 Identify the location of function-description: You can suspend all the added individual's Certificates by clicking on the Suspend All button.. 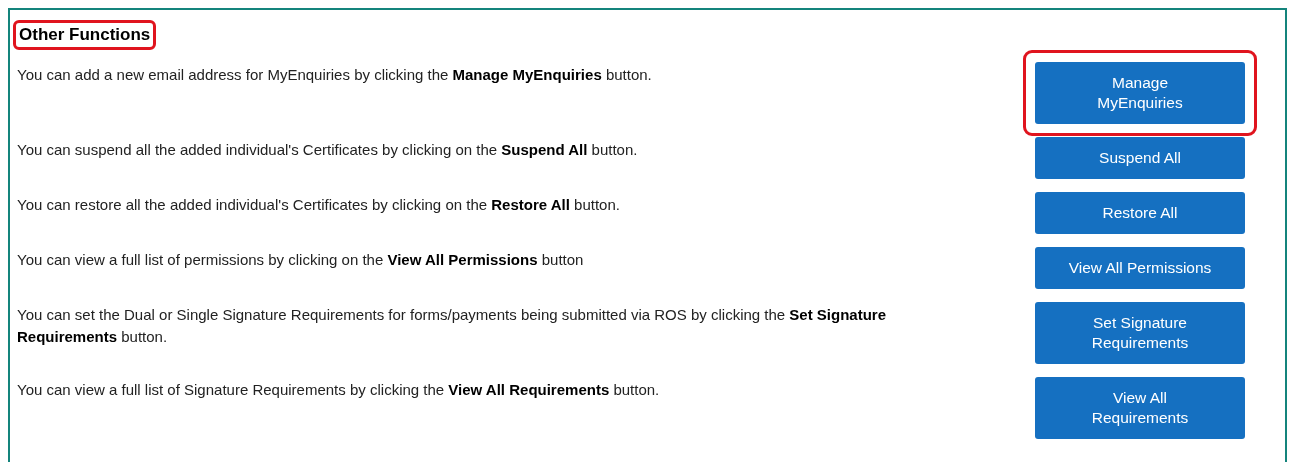
(328, 150).